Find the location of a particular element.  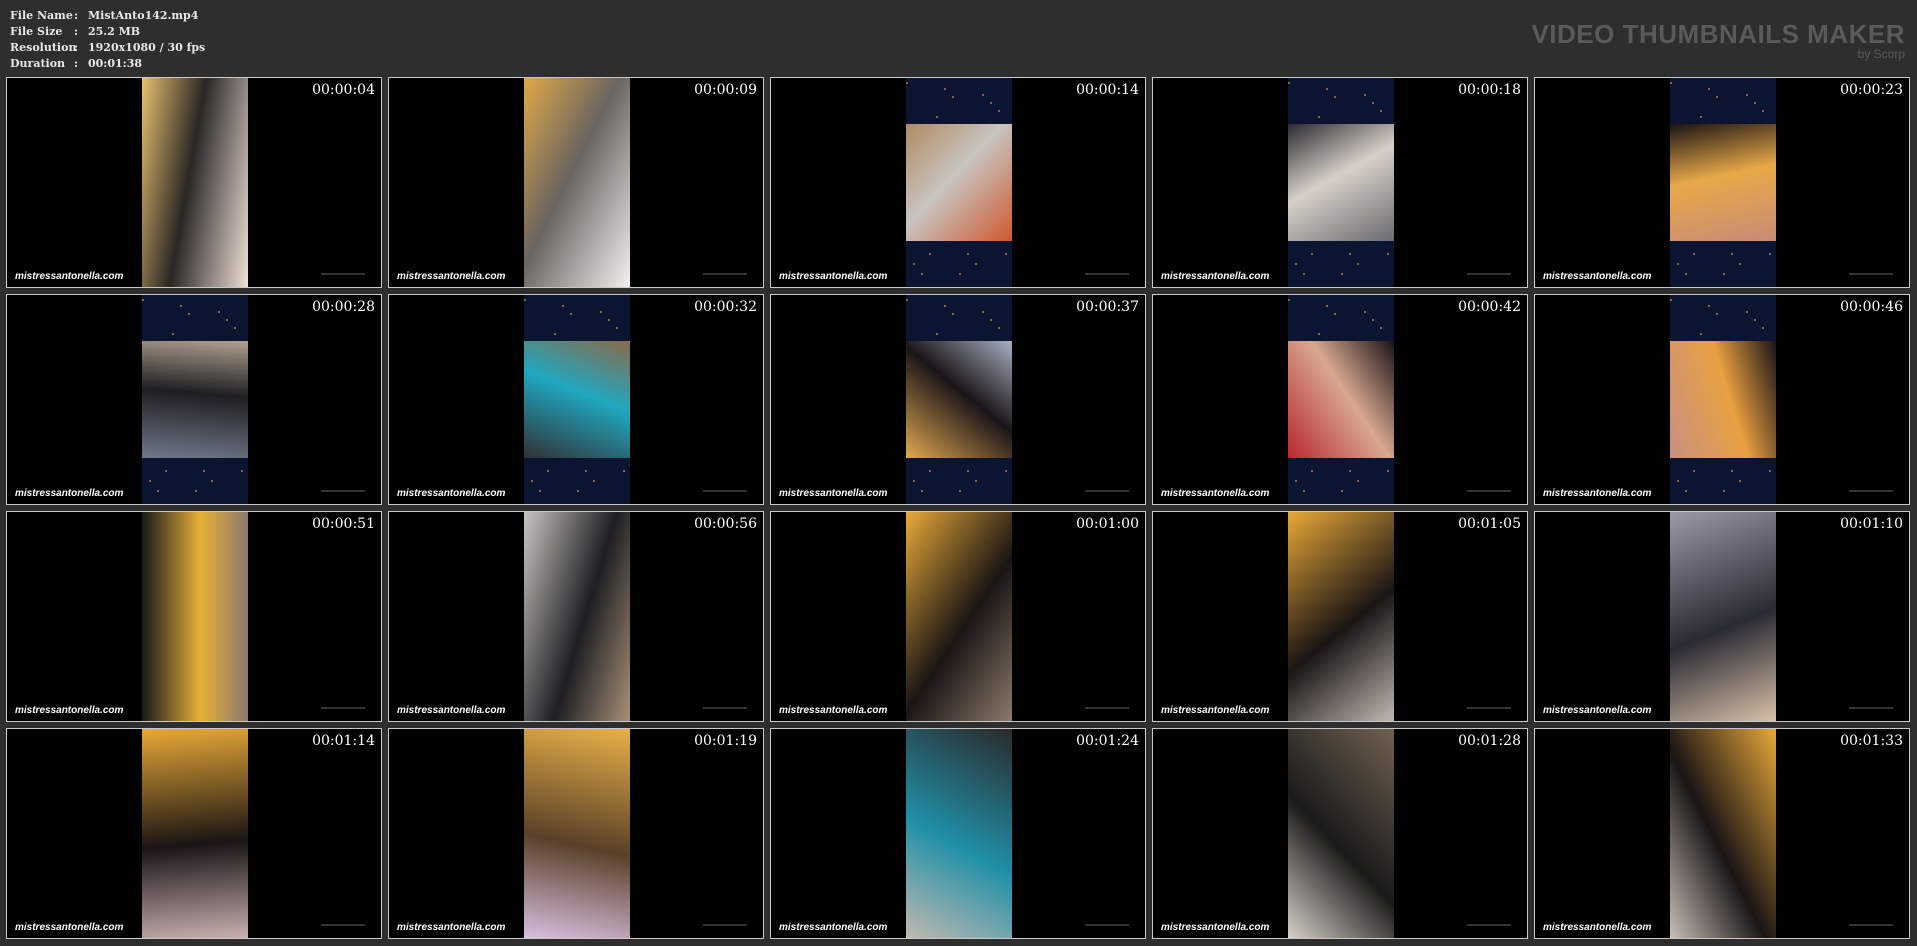

thumbnail-00-01-05: 00:01:05 mistressantonella.com is located at coordinates (1340, 616).